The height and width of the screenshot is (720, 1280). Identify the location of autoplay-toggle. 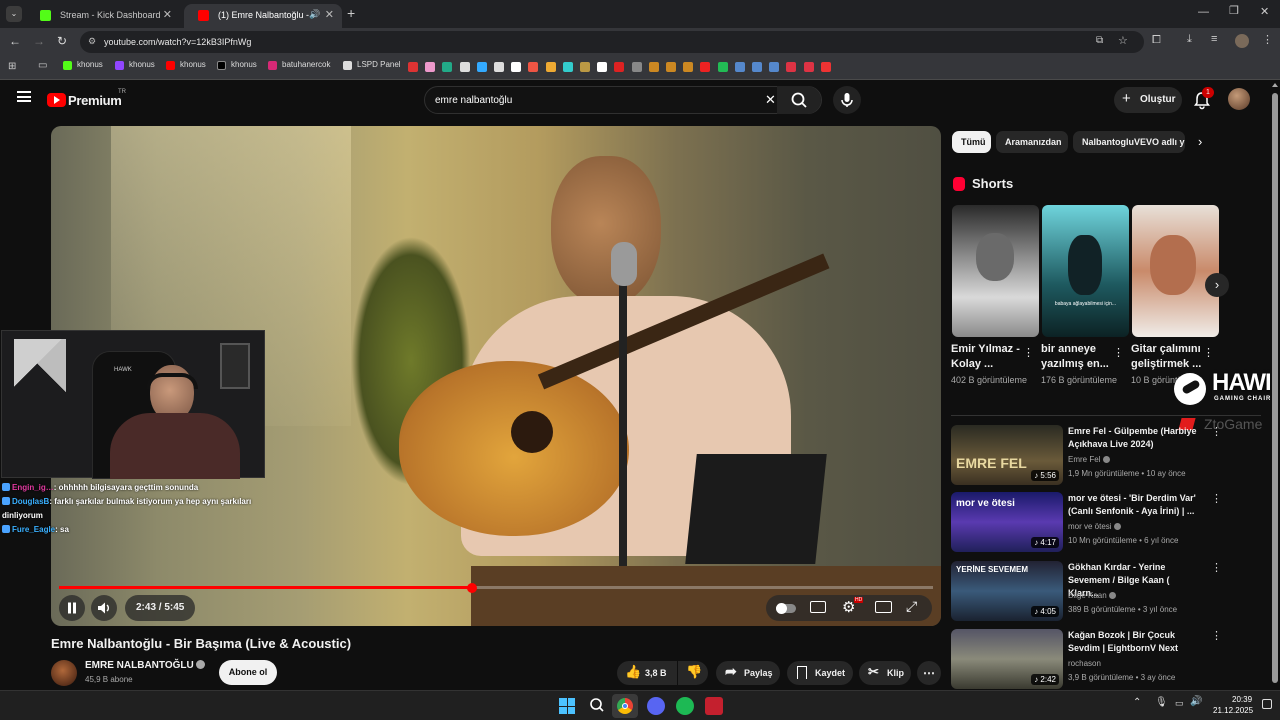
(786, 608).